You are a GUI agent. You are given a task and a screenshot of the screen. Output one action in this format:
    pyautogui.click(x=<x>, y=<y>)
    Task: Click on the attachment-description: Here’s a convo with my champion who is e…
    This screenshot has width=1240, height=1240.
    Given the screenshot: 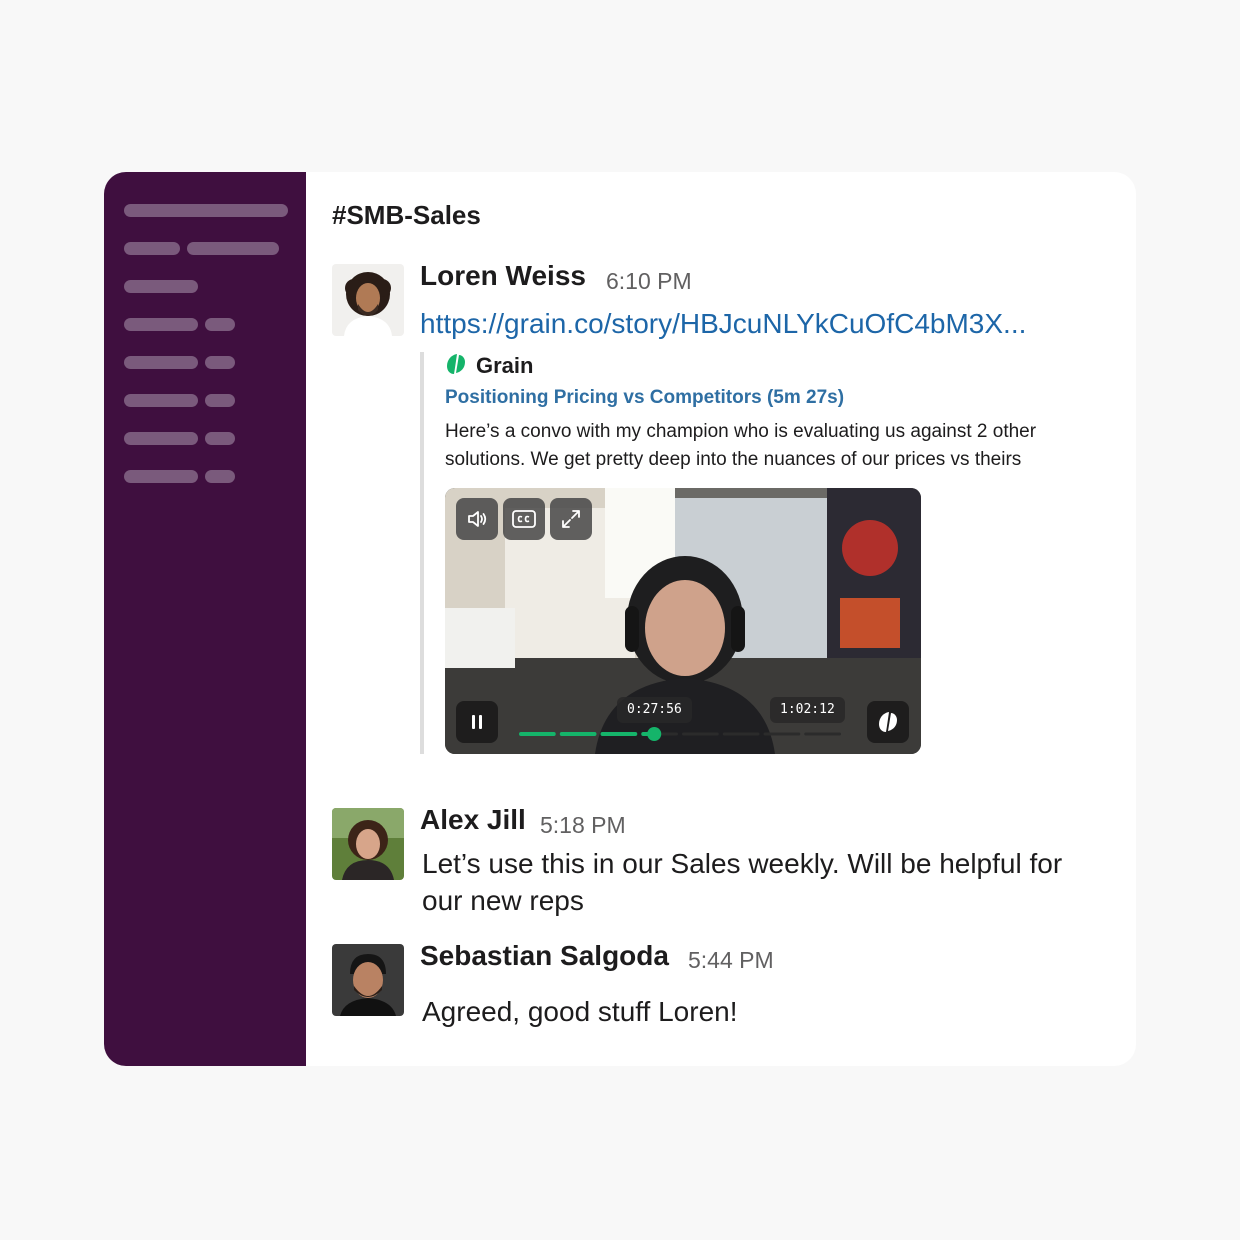 What is the action you would take?
    pyautogui.click(x=741, y=445)
    